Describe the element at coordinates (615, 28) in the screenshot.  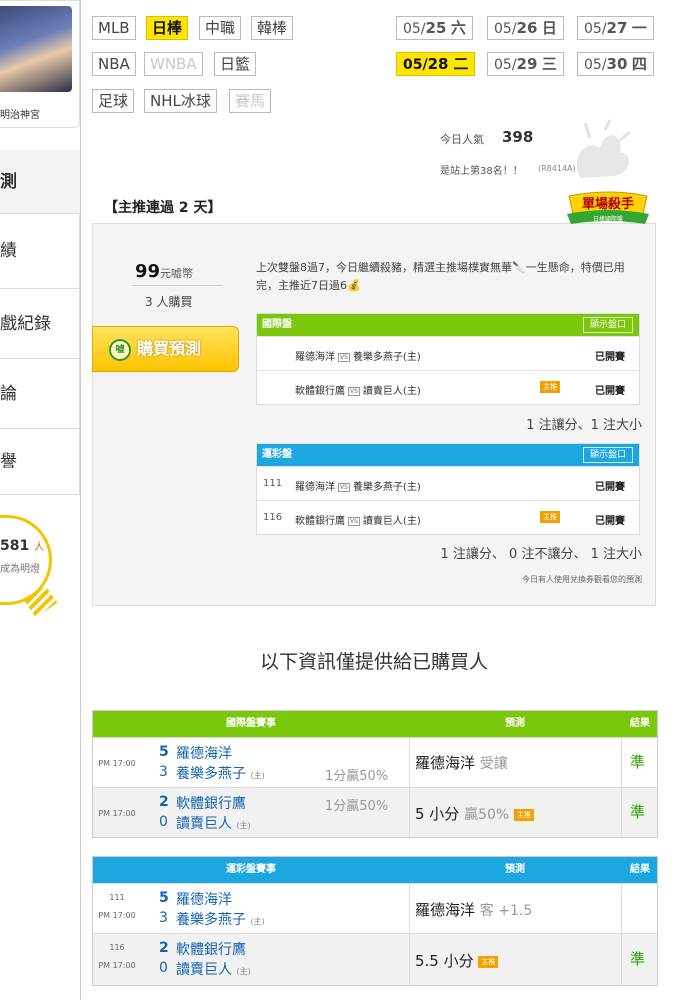
I see `tab-date: 05/27 一` at that location.